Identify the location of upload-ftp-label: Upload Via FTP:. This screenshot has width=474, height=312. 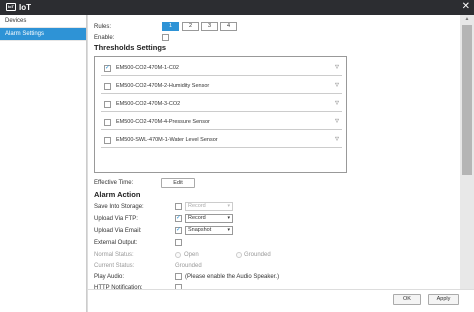
(116, 219).